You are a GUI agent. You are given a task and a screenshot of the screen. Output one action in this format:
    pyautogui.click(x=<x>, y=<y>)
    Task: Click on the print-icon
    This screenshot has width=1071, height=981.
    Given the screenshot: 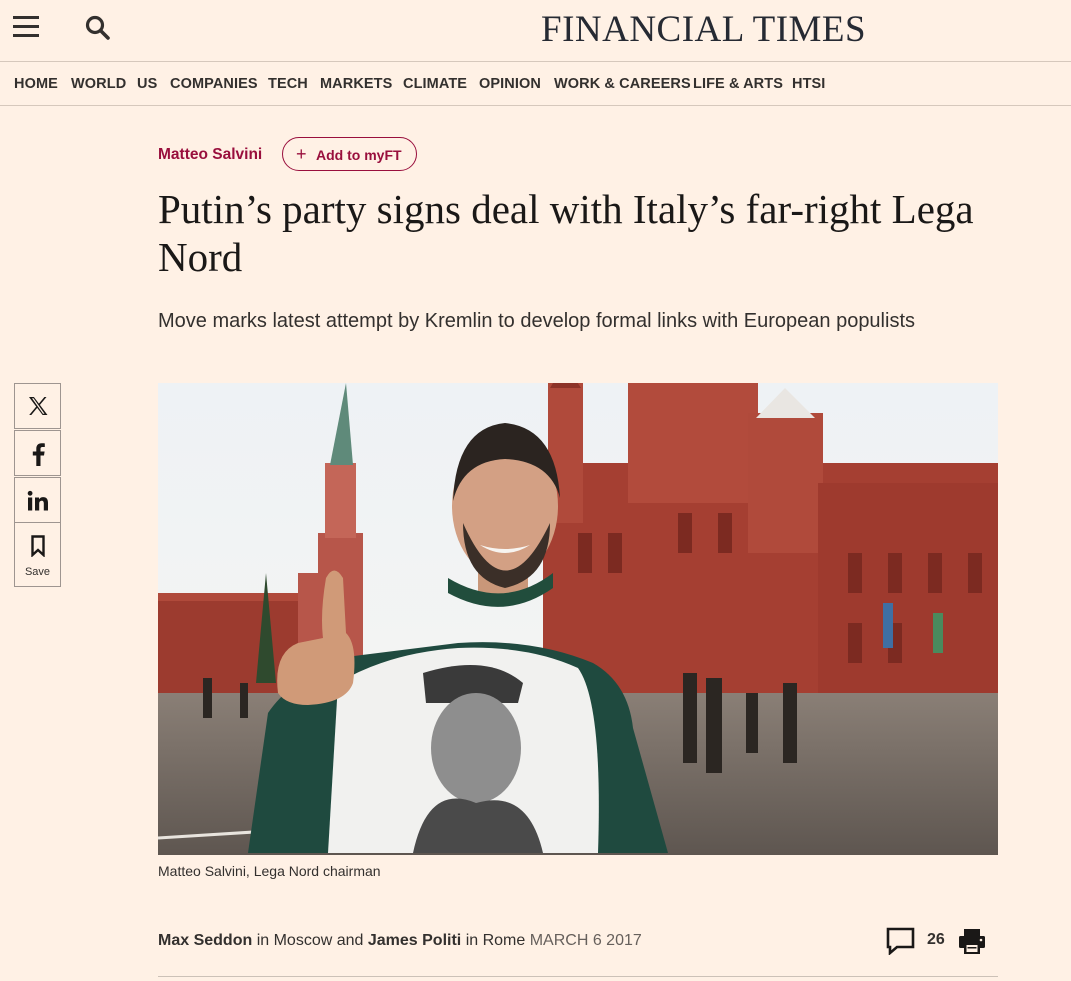 What is the action you would take?
    pyautogui.click(x=972, y=941)
    